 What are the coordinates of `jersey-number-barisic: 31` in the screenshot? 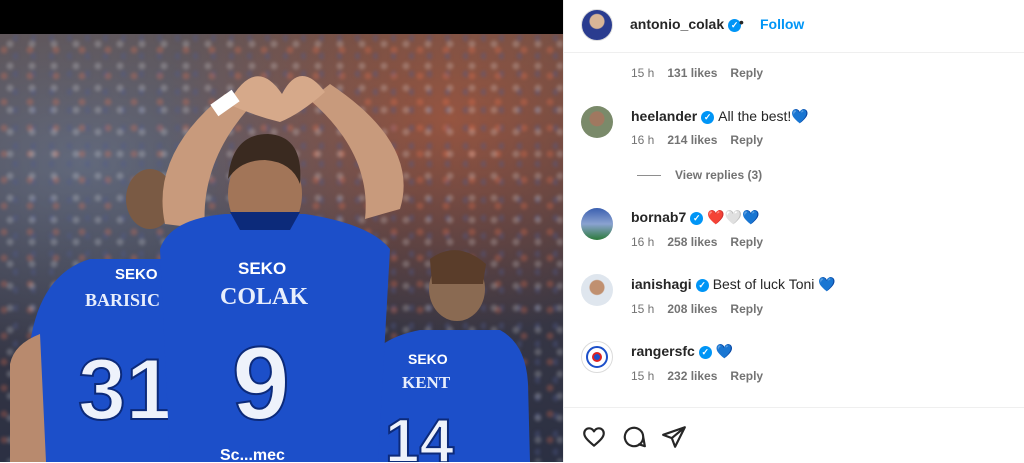 It's located at (126, 390).